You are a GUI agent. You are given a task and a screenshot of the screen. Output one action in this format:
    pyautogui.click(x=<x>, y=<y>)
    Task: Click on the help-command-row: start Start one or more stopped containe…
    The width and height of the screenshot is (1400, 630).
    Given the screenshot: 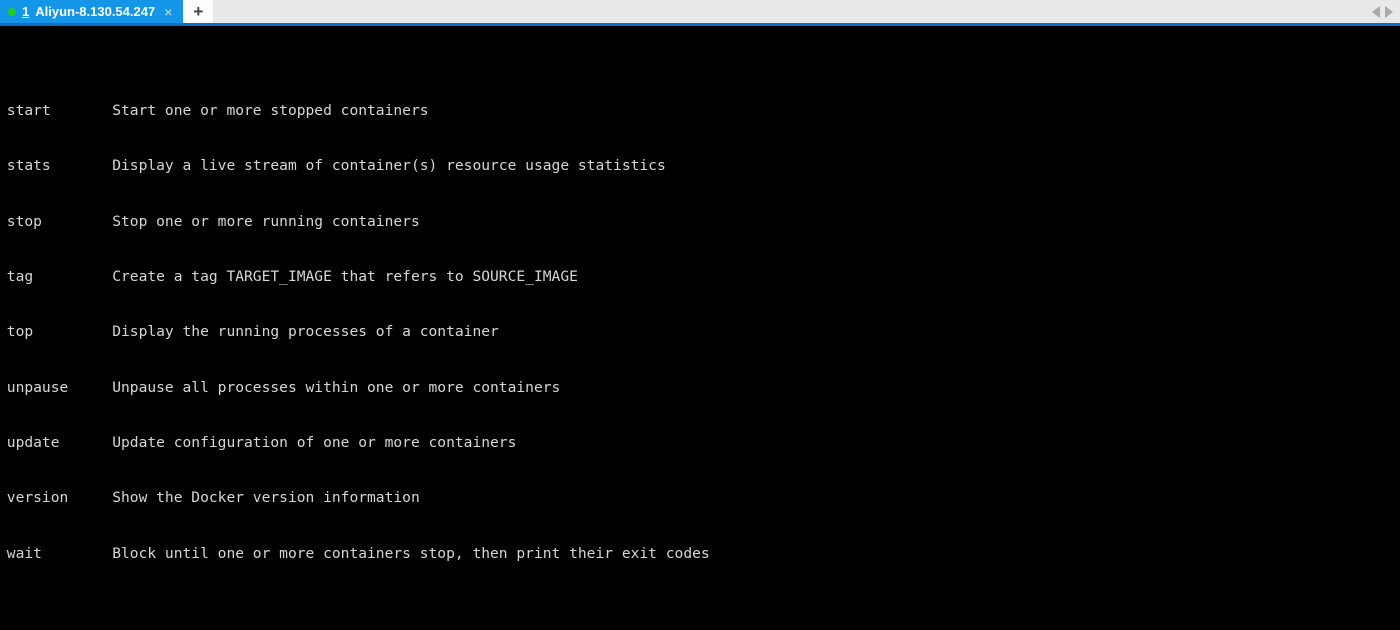 What is the action you would take?
    pyautogui.click(x=700, y=111)
    